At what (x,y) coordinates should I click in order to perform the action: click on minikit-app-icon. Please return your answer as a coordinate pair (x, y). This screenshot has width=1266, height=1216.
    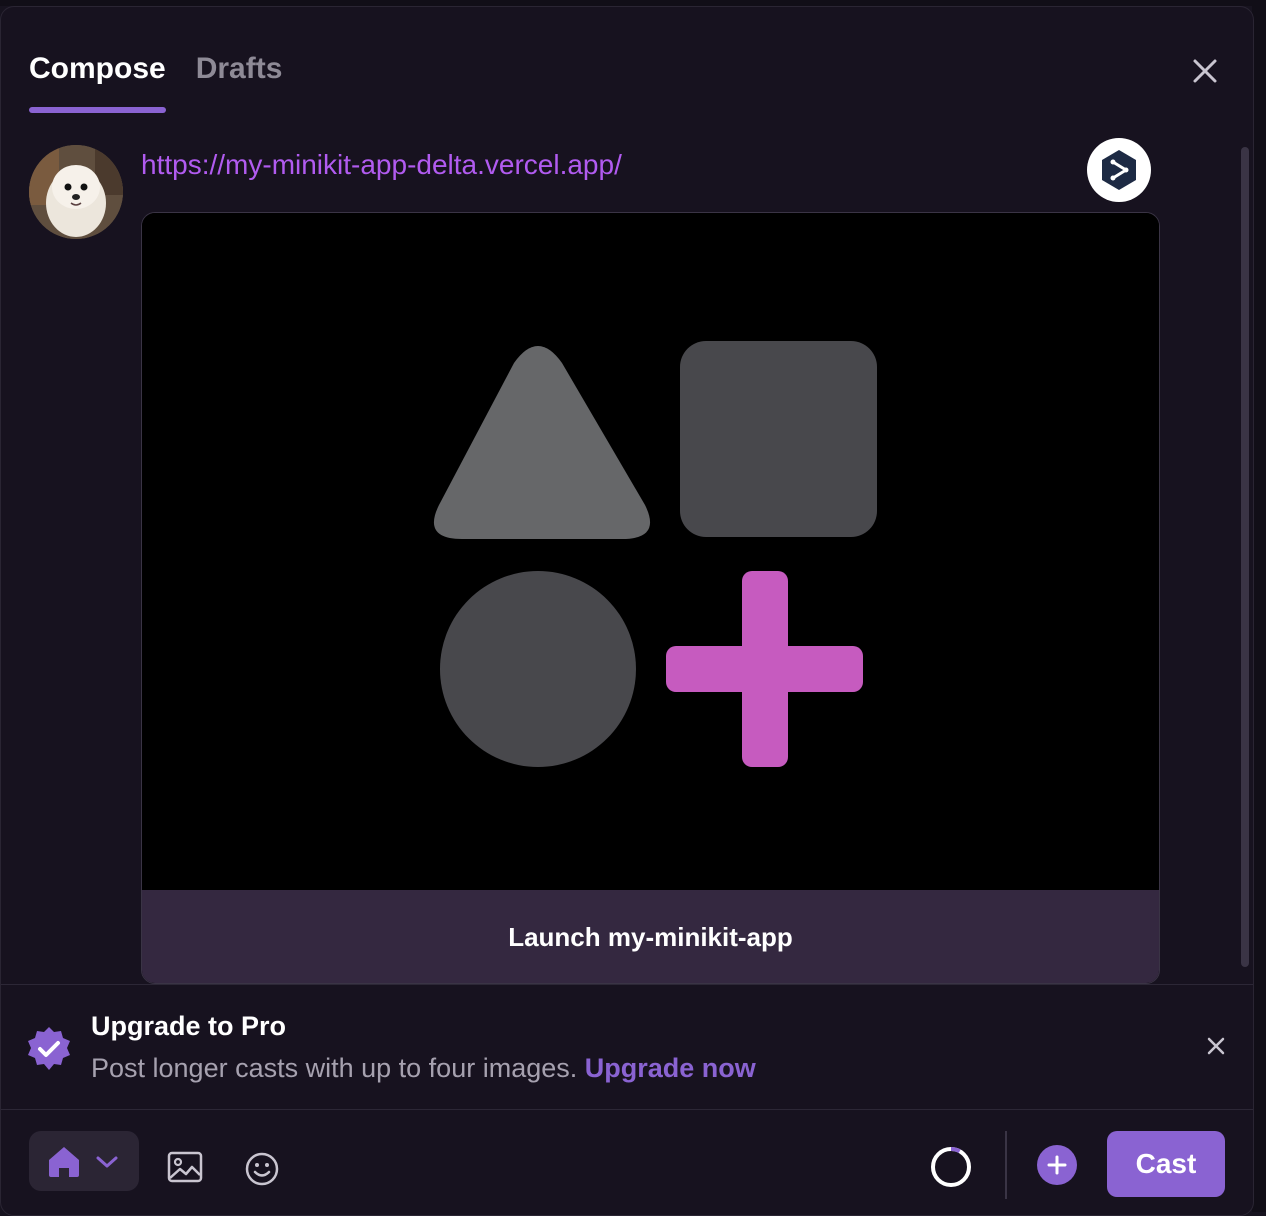
    Looking at the image, I should click on (1119, 170).